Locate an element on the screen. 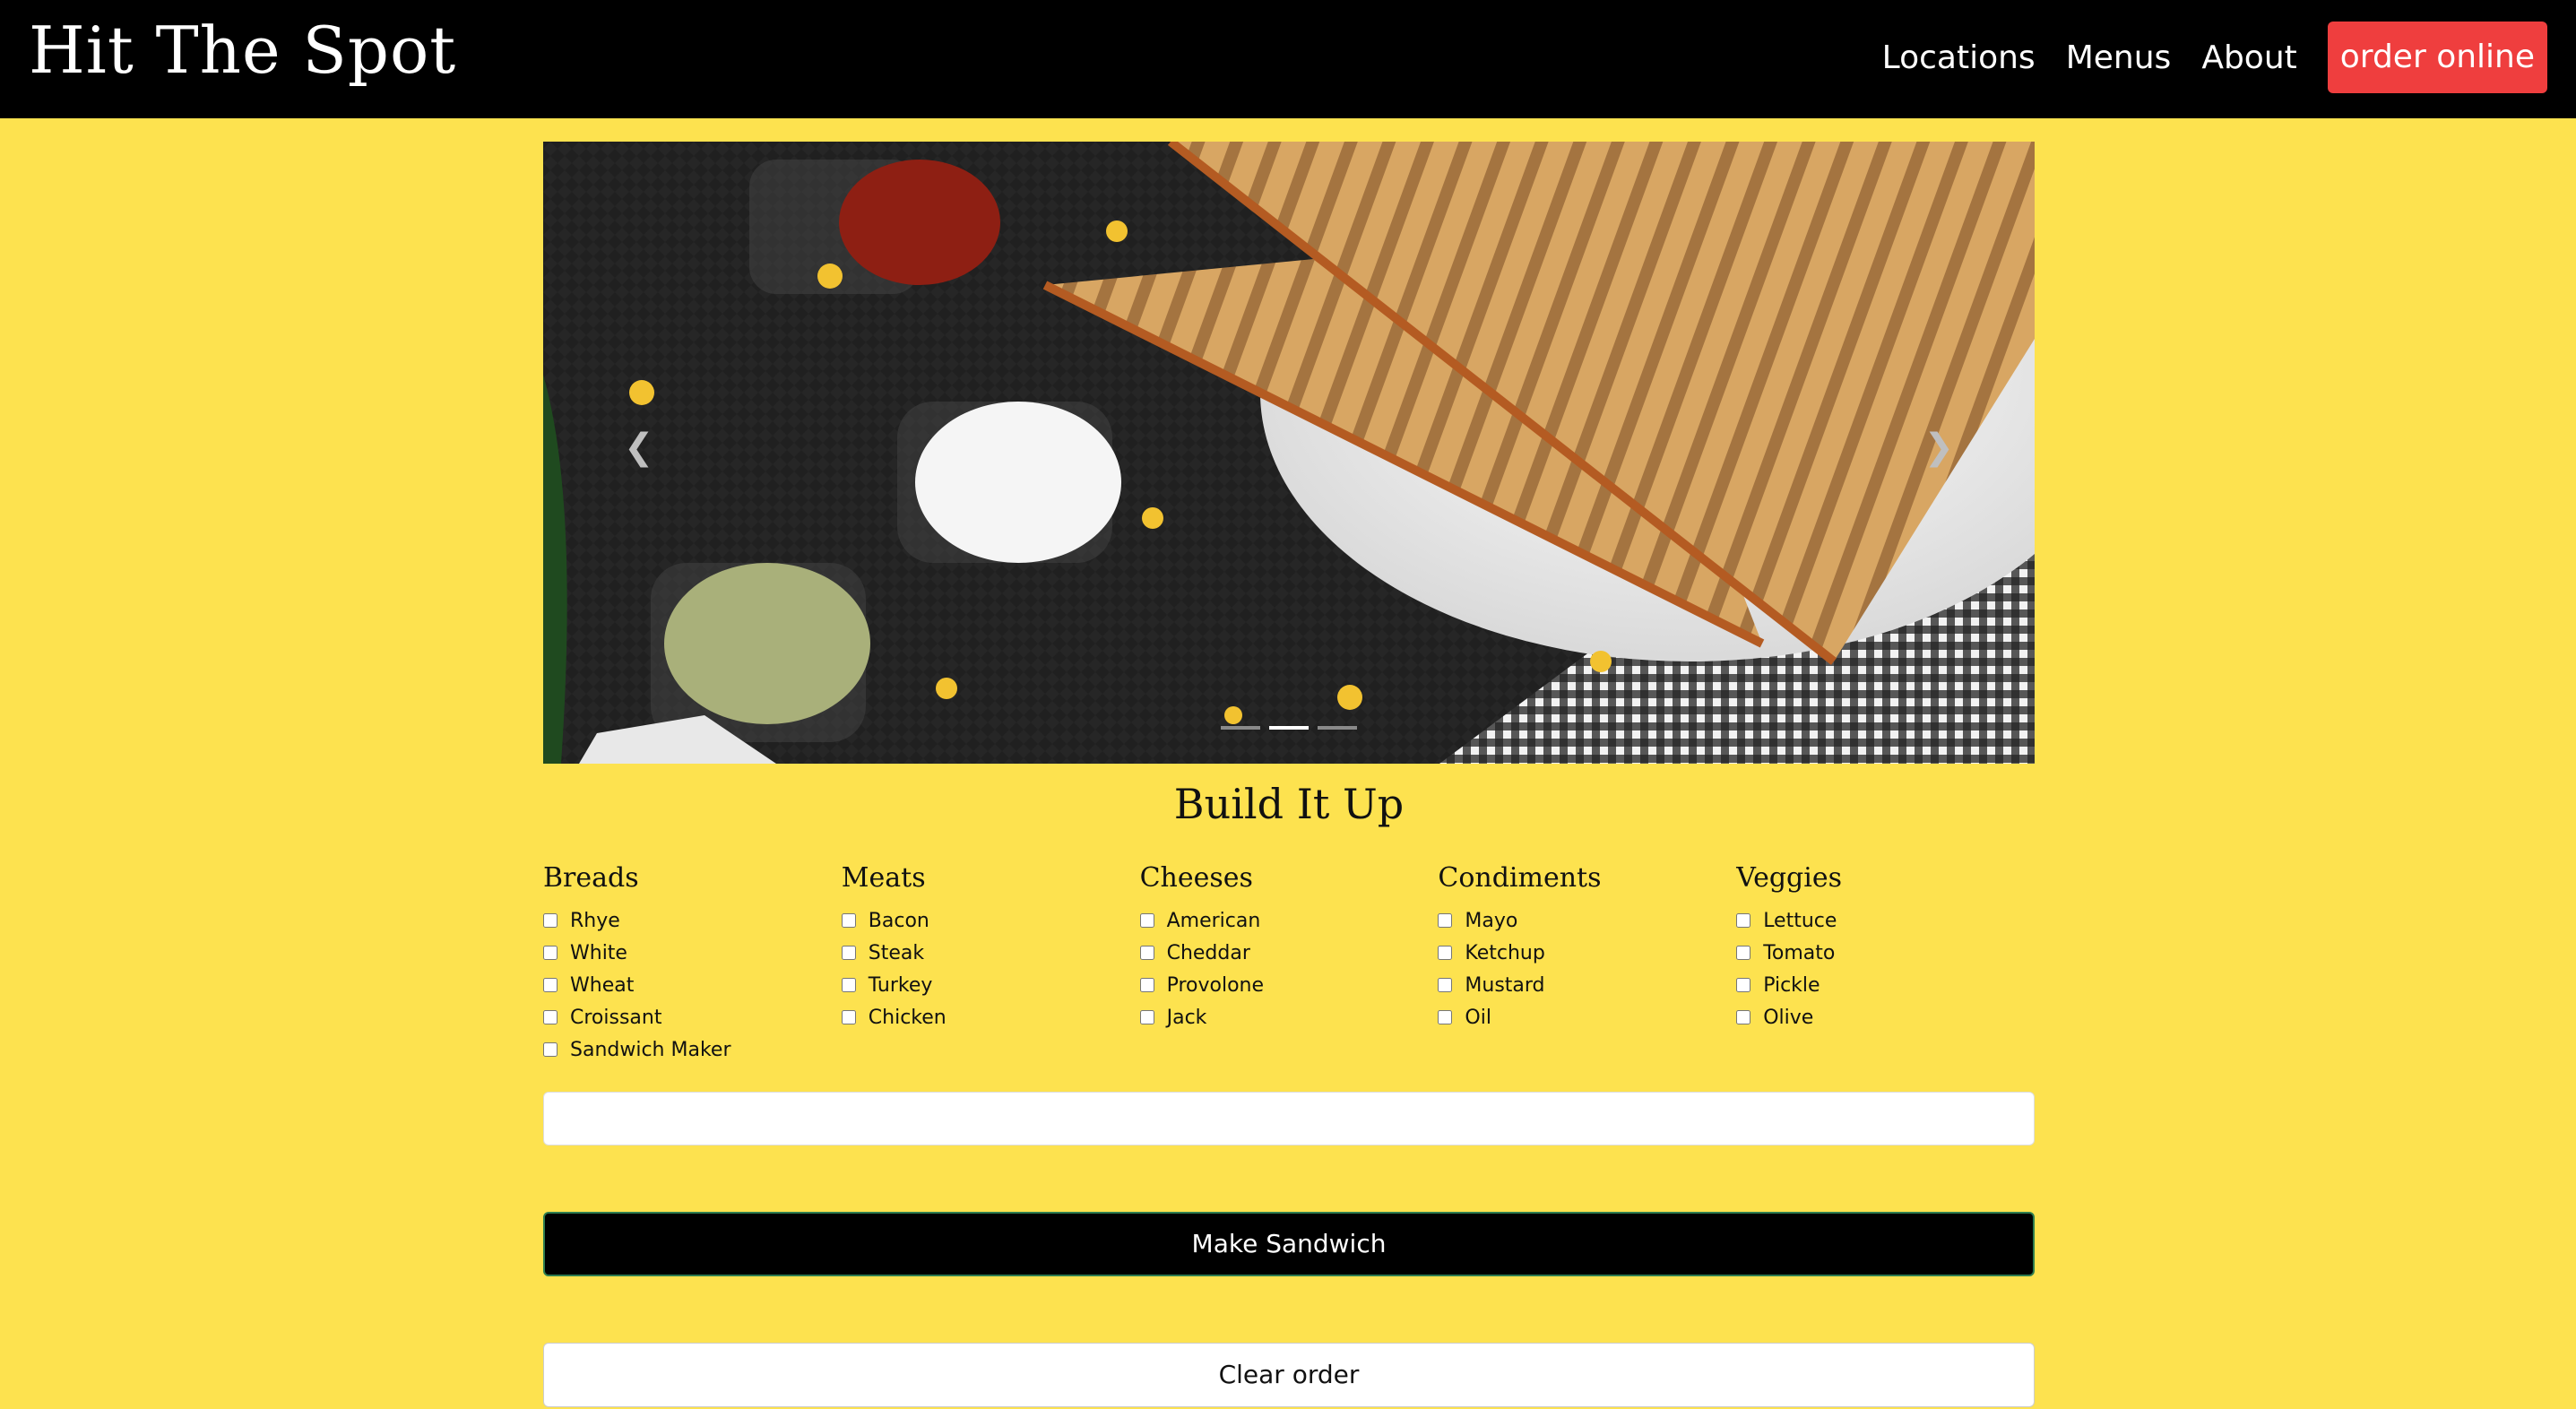 The width and height of the screenshot is (2576, 1409). order-summary-field is located at coordinates (1289, 1118).